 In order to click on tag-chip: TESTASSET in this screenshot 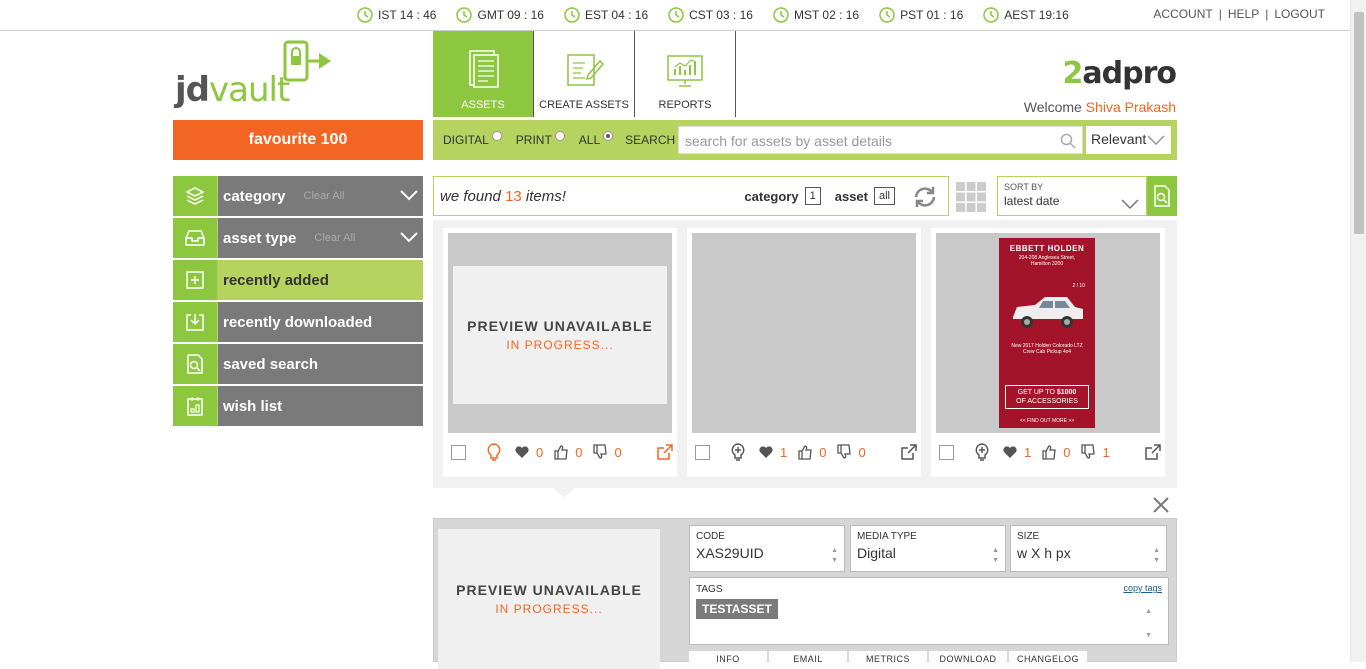, I will do `click(737, 609)`.